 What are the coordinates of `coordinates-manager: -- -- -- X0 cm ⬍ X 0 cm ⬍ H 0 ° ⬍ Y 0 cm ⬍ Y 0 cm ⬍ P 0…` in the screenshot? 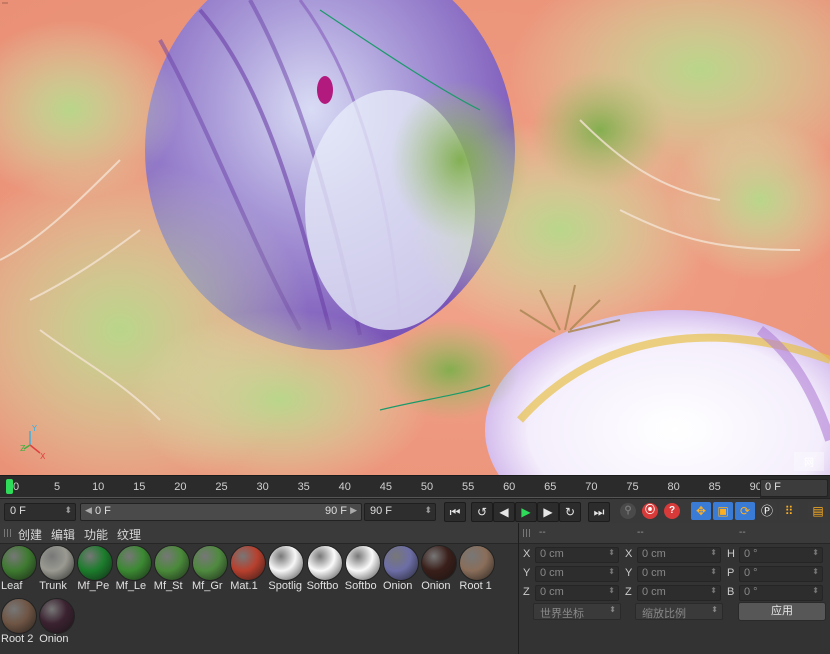 It's located at (674, 588).